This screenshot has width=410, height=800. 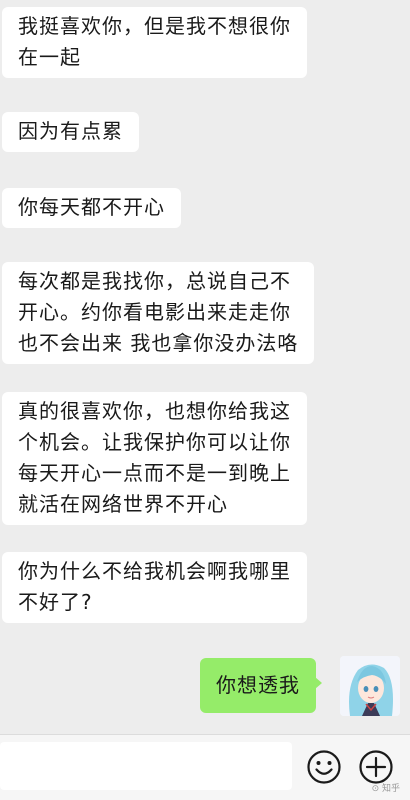 I want to click on message-bubble-3: 你每天都不开心, so click(x=91, y=208).